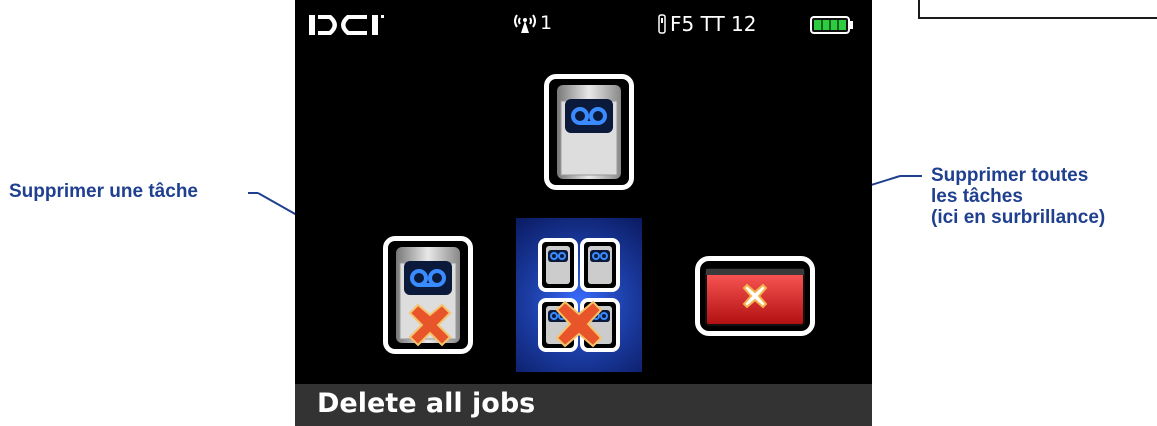 The image size is (1157, 426). What do you see at coordinates (525, 23) in the screenshot?
I see `antenna-icon` at bounding box center [525, 23].